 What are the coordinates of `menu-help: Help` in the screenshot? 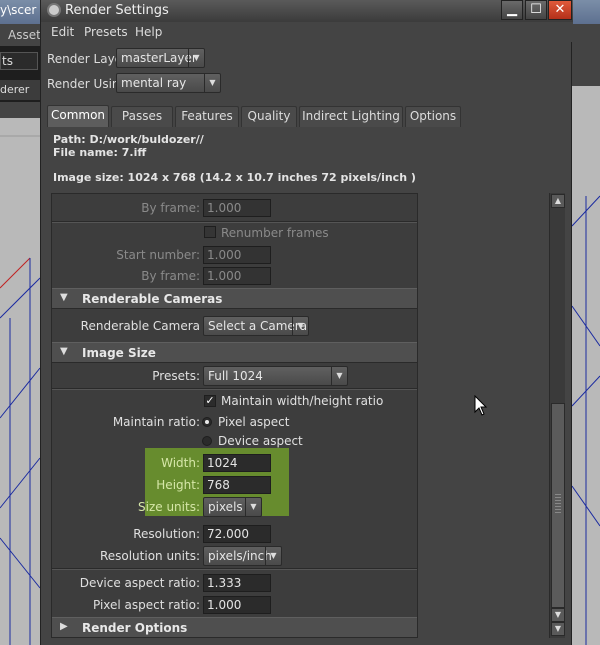 It's located at (148, 32).